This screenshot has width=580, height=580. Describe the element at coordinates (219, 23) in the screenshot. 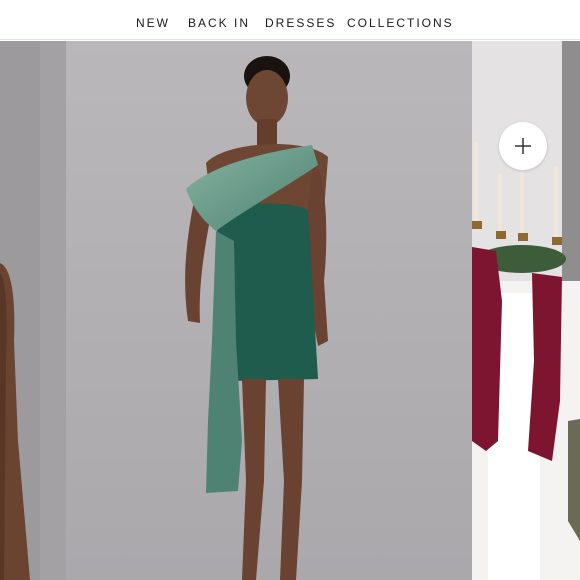

I see `nav-item-back-in: BACK IN` at that location.